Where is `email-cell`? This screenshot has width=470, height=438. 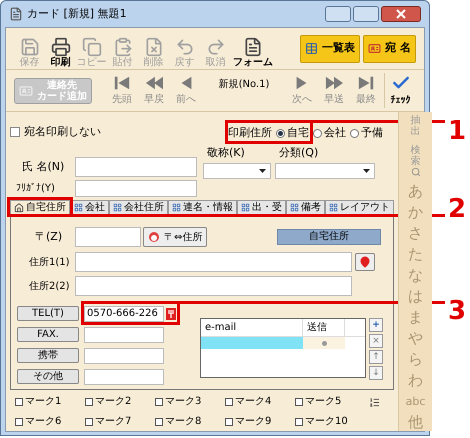 email-cell is located at coordinates (252, 343).